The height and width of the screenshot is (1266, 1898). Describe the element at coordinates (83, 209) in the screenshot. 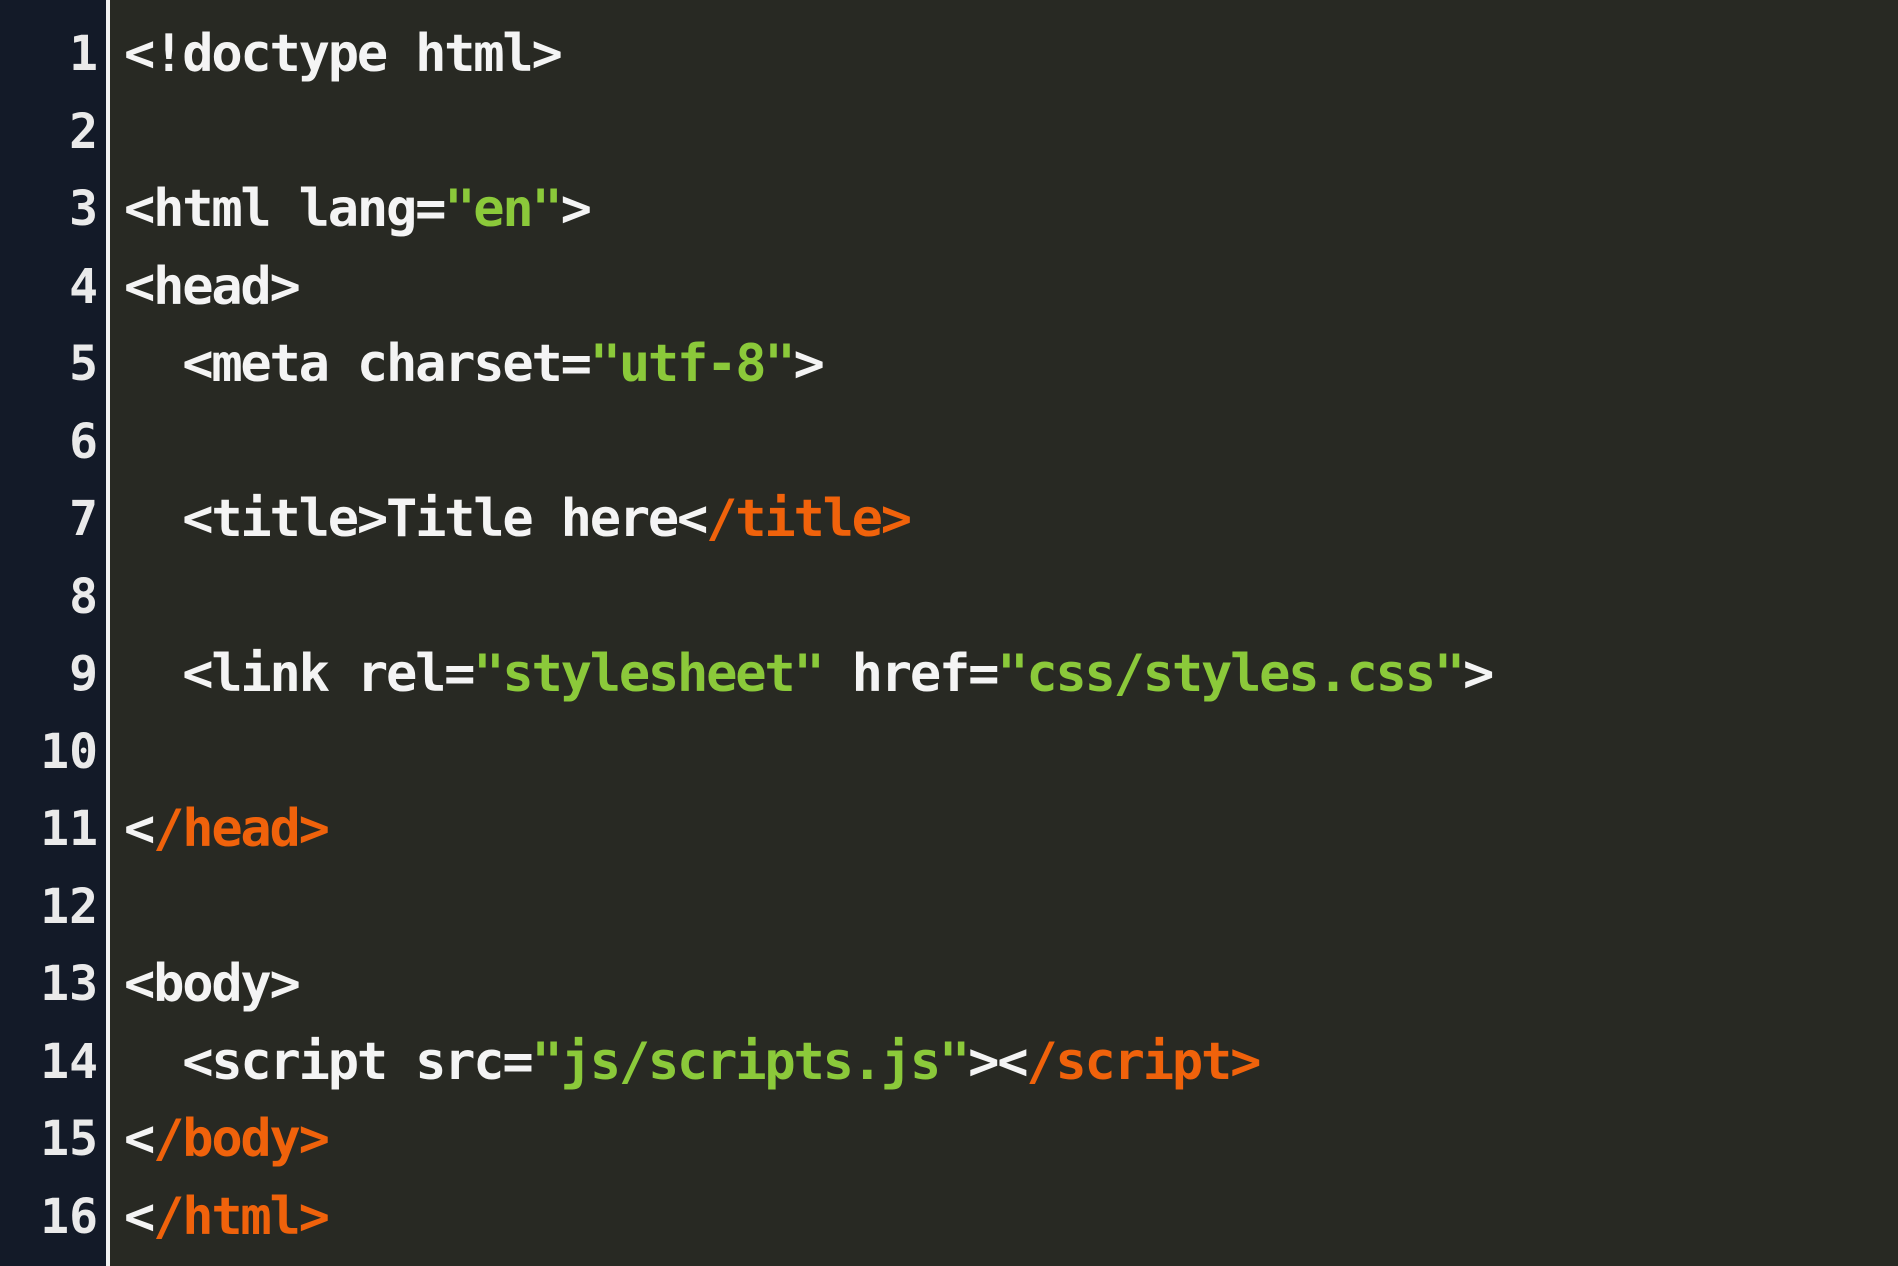

I see `line-number: 3` at that location.